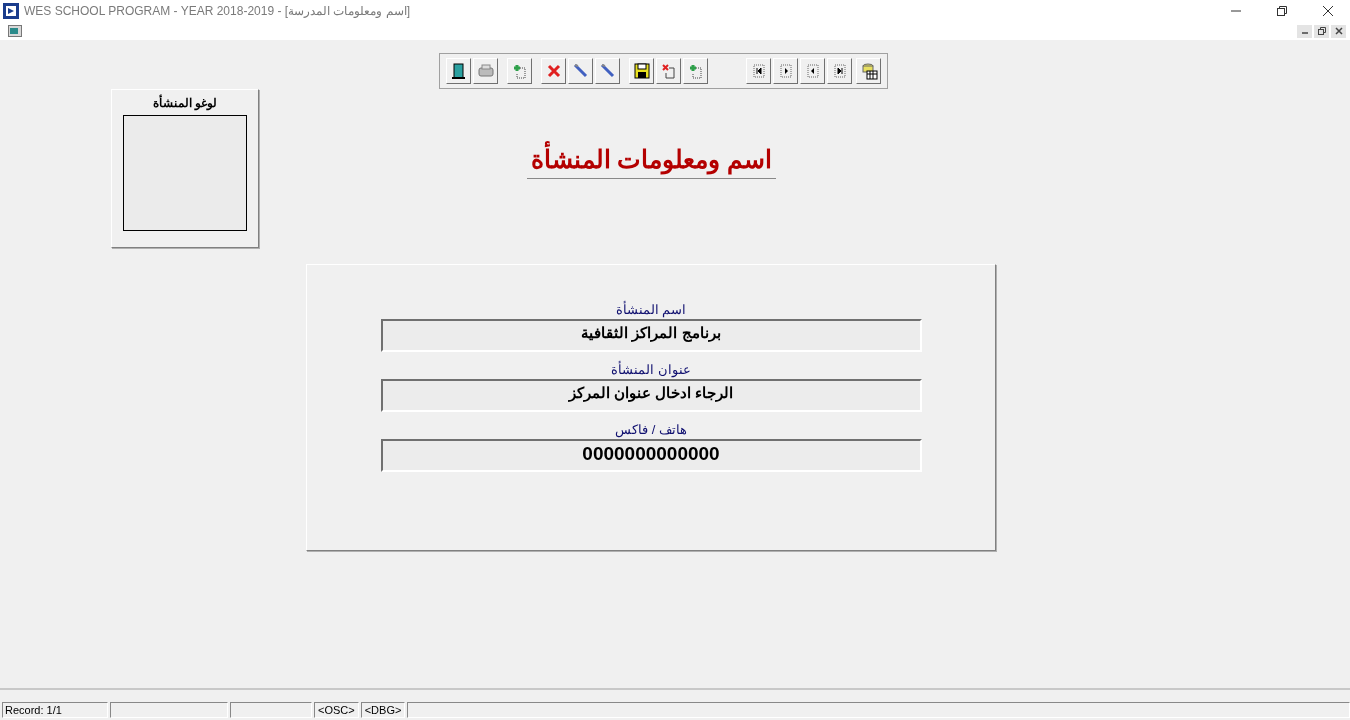 The height and width of the screenshot is (720, 1350). Describe the element at coordinates (812, 71) in the screenshot. I see `prev-button` at that location.